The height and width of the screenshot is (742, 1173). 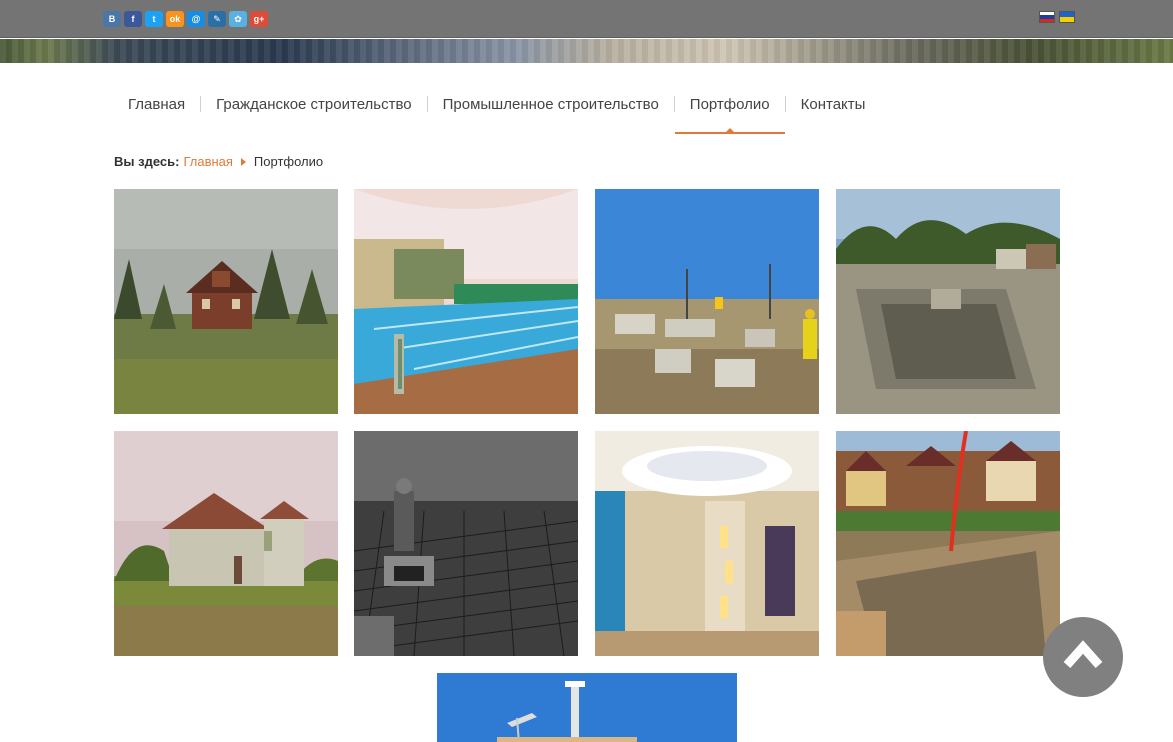 I want to click on breadcrumb-label: Вы здесь:, so click(x=147, y=161).